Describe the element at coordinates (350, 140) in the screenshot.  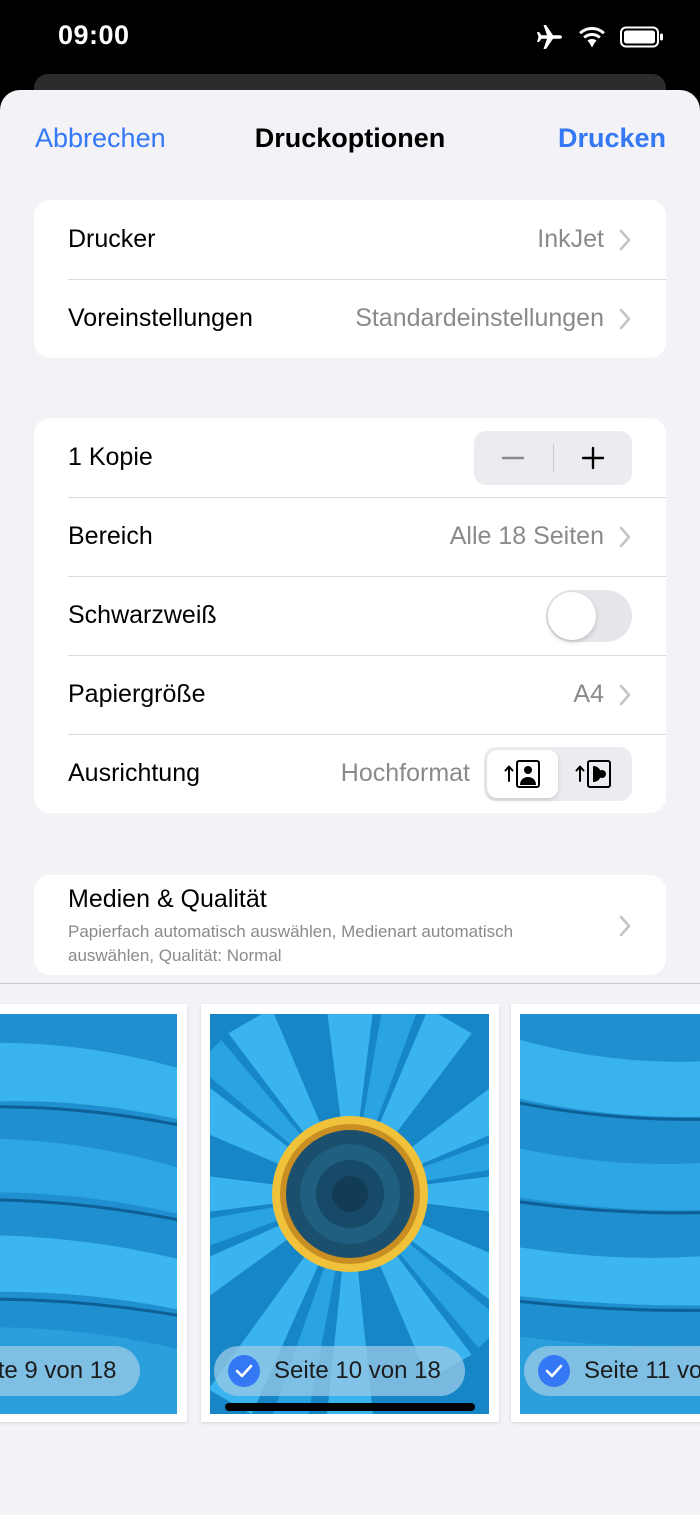
I see `navigation-bar: Abbrechen Druckoptionen Drucken` at that location.